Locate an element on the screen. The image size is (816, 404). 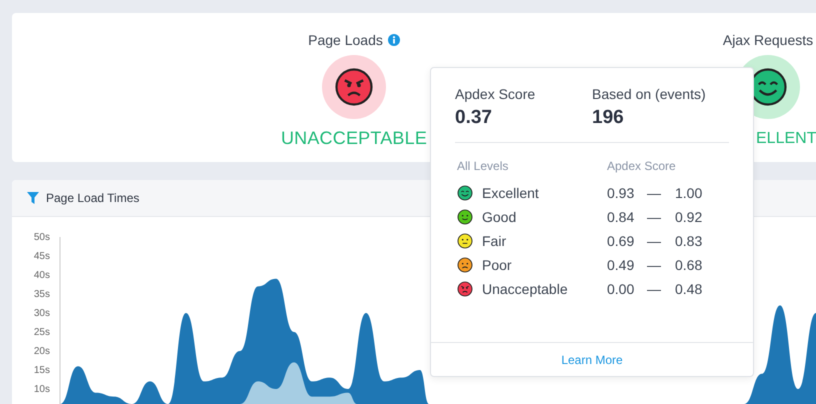
status-label: ELLENT is located at coordinates (786, 139).